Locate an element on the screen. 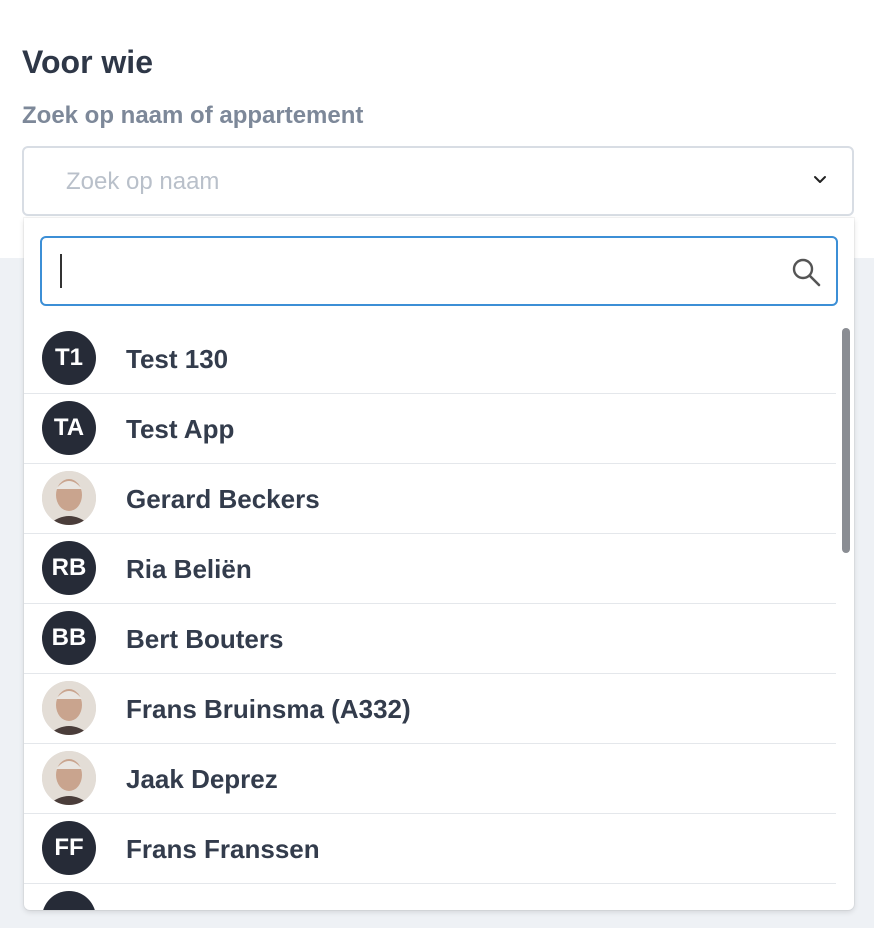  person-name: Bert Bouters is located at coordinates (205, 639).